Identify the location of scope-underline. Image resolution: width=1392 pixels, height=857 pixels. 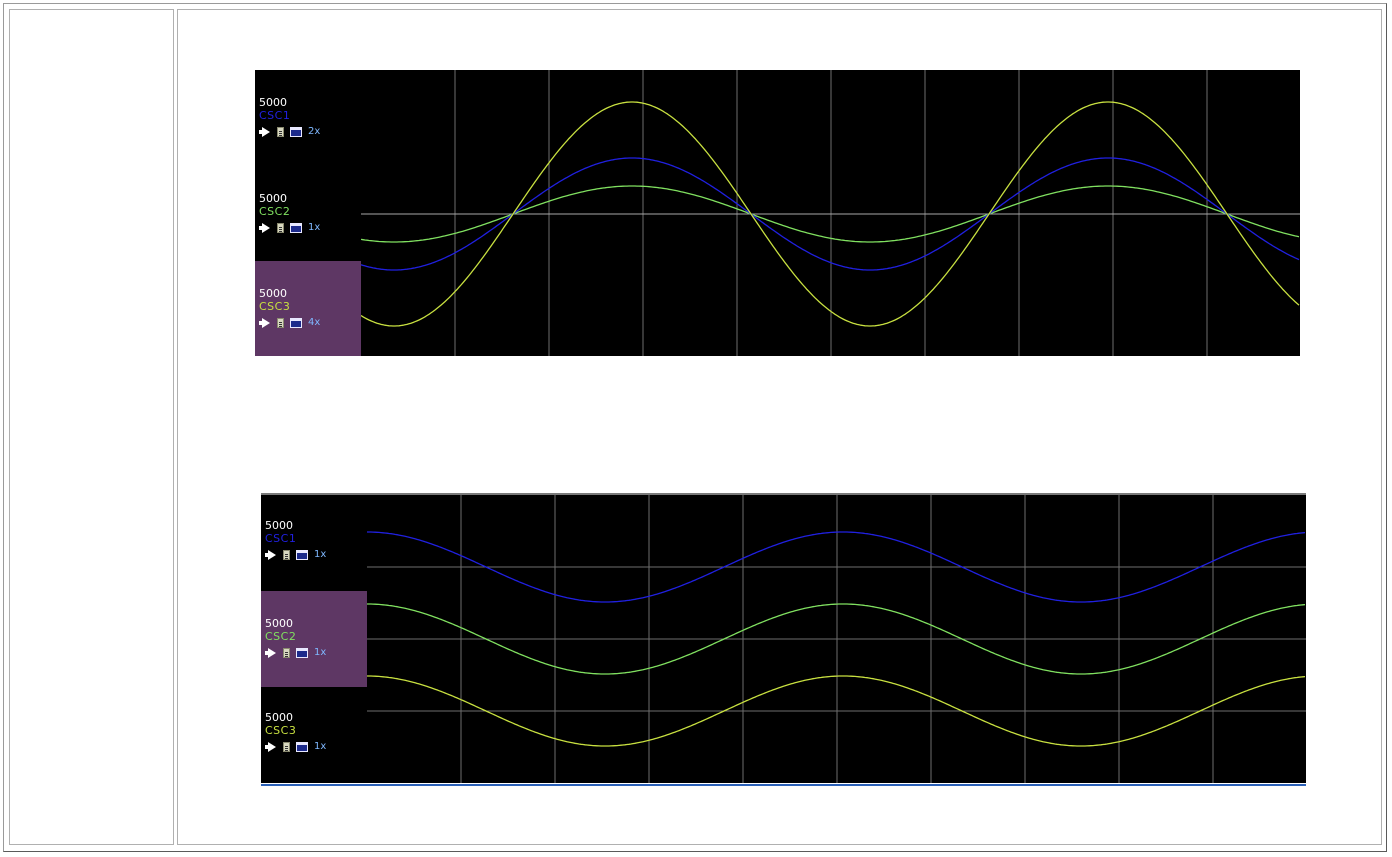
(783, 785).